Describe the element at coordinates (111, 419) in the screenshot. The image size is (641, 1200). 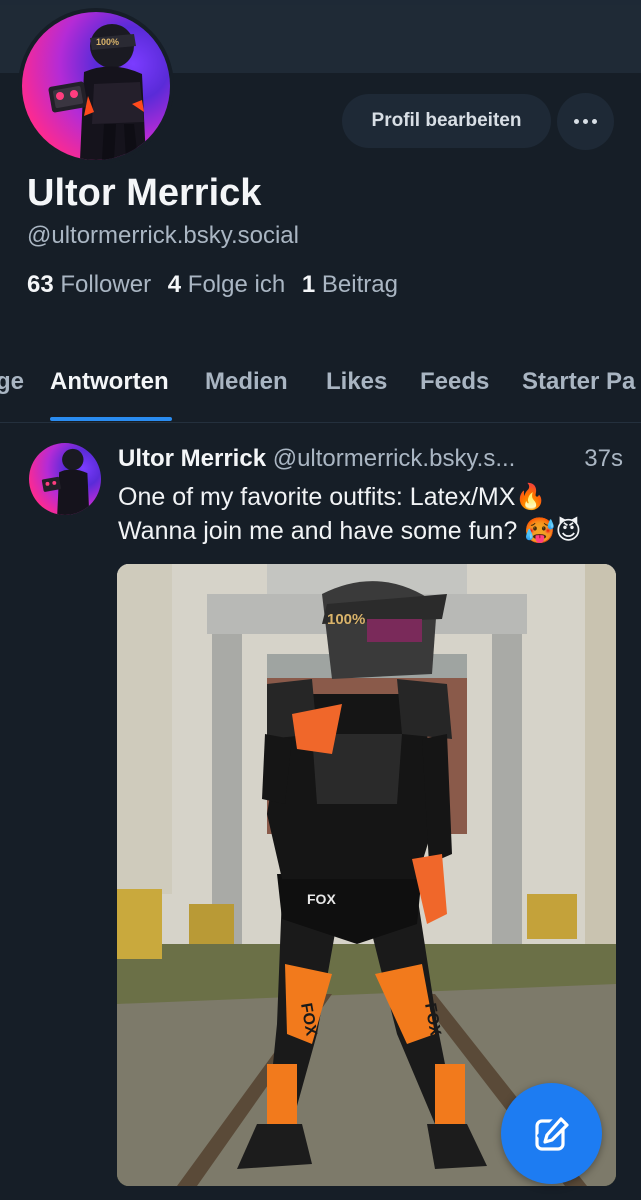
I see `active-tab-indicator` at that location.